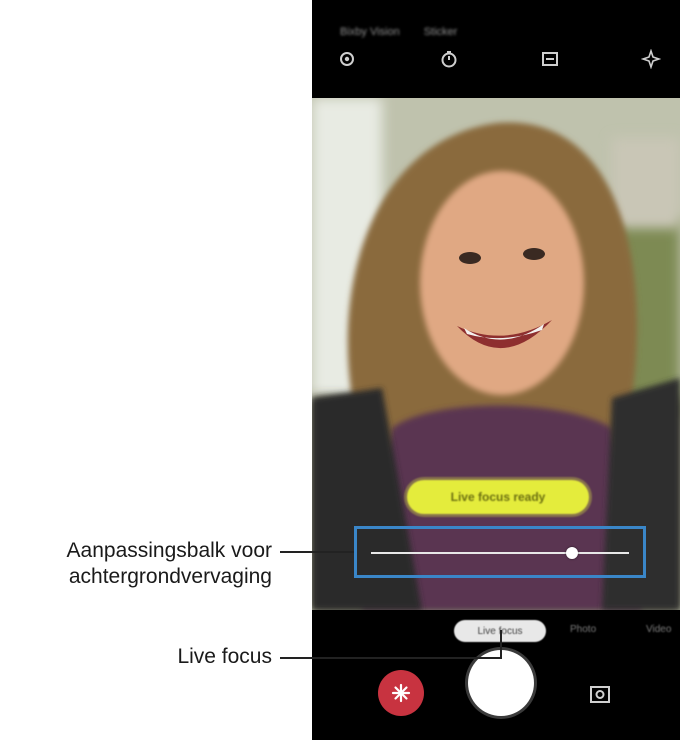 This screenshot has width=680, height=740. What do you see at coordinates (391, 658) in the screenshot?
I see `callout-live-focus-line` at bounding box center [391, 658].